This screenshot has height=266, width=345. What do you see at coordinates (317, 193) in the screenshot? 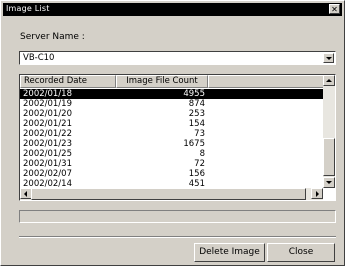
I see `scroll-right-icon` at bounding box center [317, 193].